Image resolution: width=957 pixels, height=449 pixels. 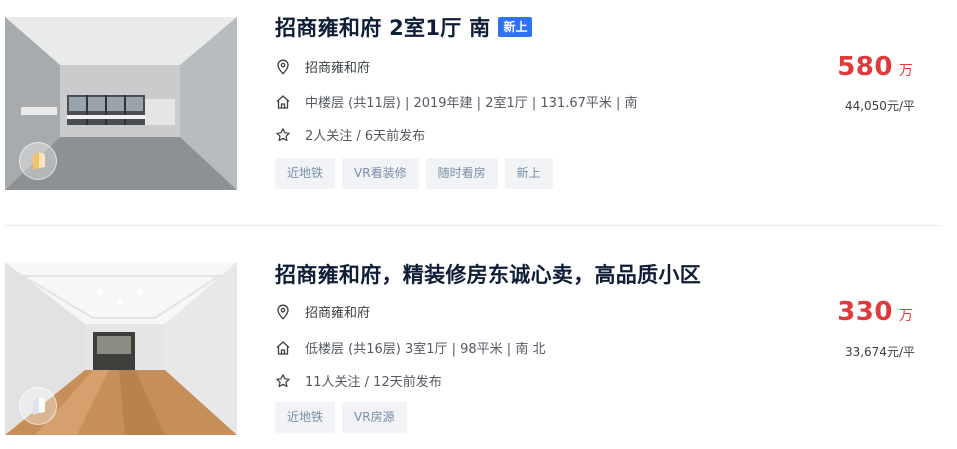 What do you see at coordinates (425, 349) in the screenshot?
I see `house-info: 低楼层 (共16层) 3室1厅 | 98平米 | 南 北` at bounding box center [425, 349].